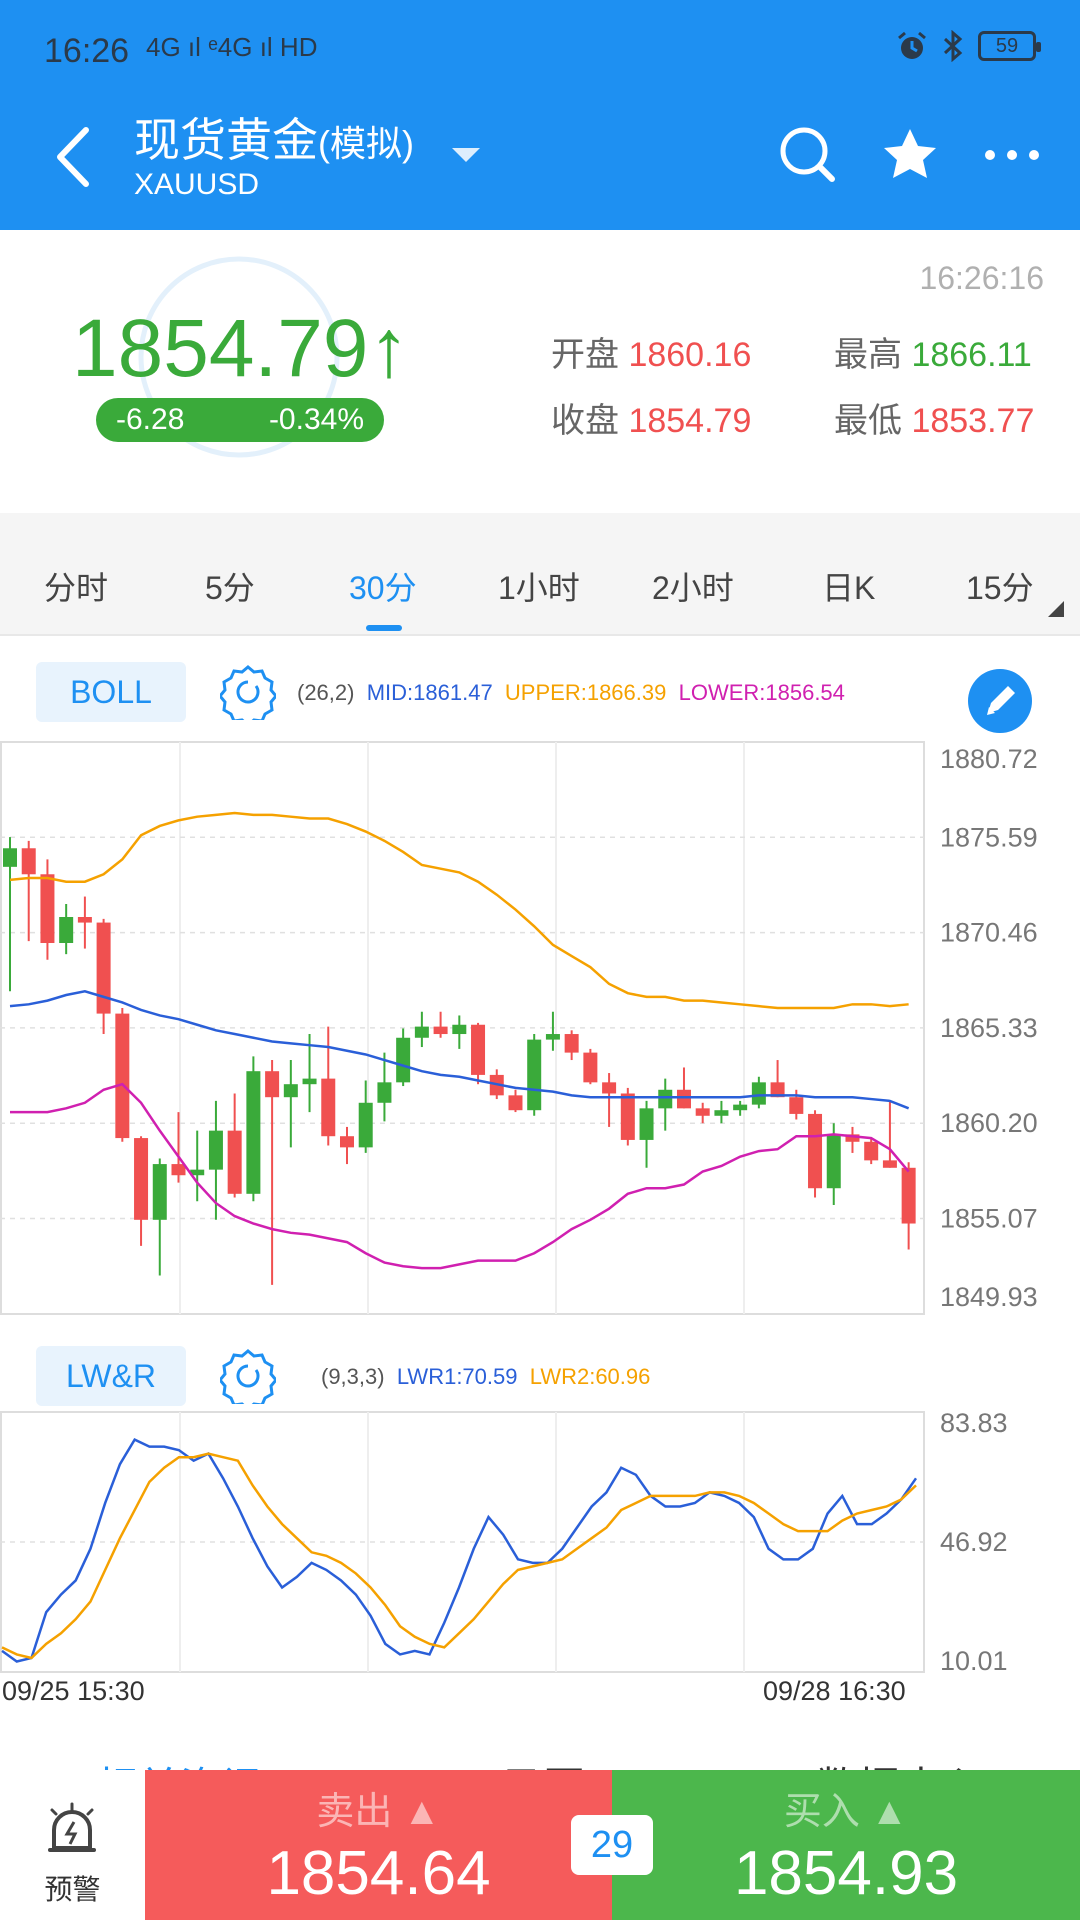  Describe the element at coordinates (366, 143) in the screenshot. I see `instrument-mode: (模拟)` at that location.